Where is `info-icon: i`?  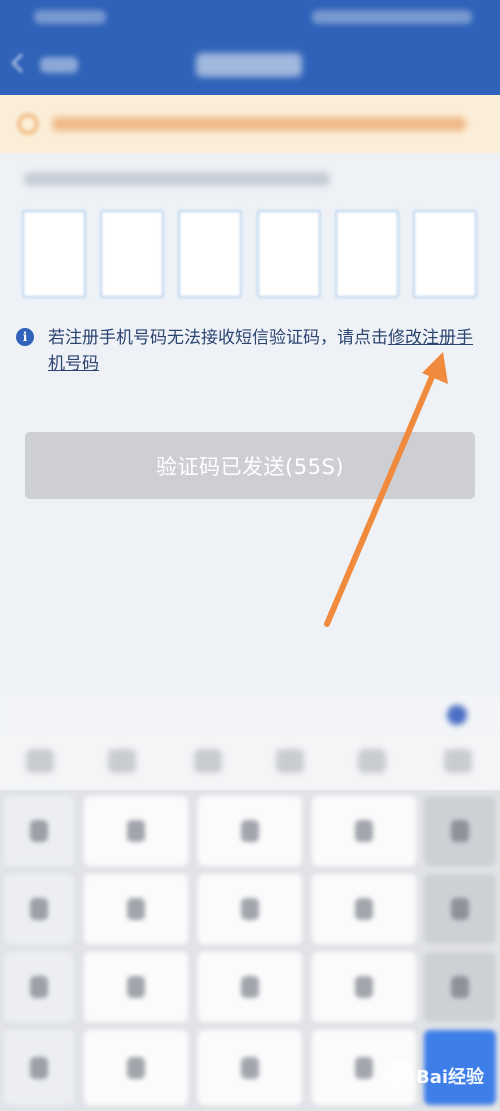
info-icon: i is located at coordinates (25, 337).